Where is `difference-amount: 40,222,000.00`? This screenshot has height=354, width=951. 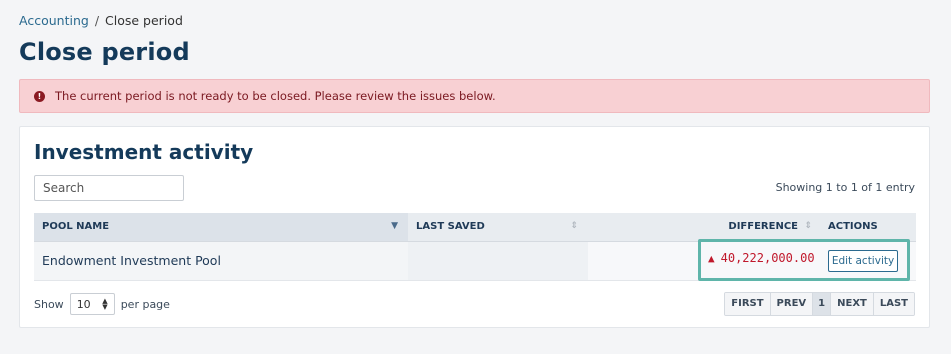 difference-amount: 40,222,000.00 is located at coordinates (767, 258).